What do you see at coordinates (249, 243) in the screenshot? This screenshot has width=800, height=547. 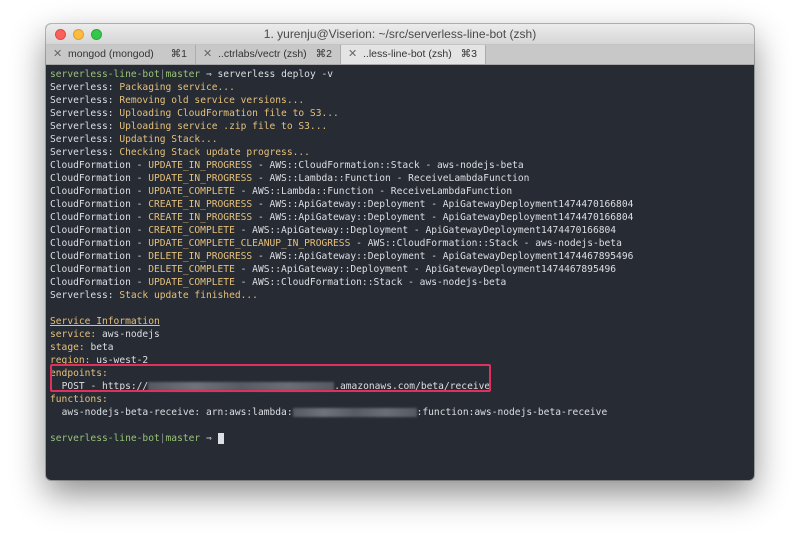 I see `cf-status: UPDATE_COMPLETE_CLEANUP_IN_PROGRESS` at bounding box center [249, 243].